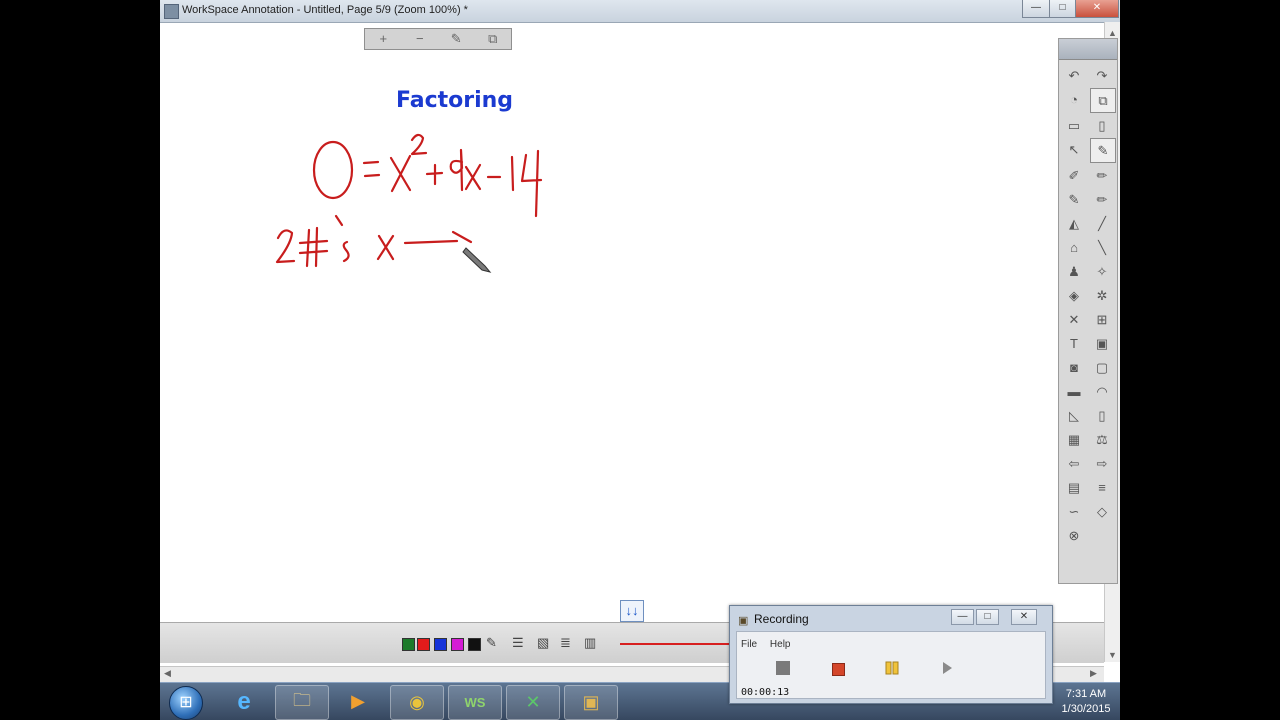 The height and width of the screenshot is (720, 1280). What do you see at coordinates (400, 173) in the screenshot?
I see `ink-x` at bounding box center [400, 173].